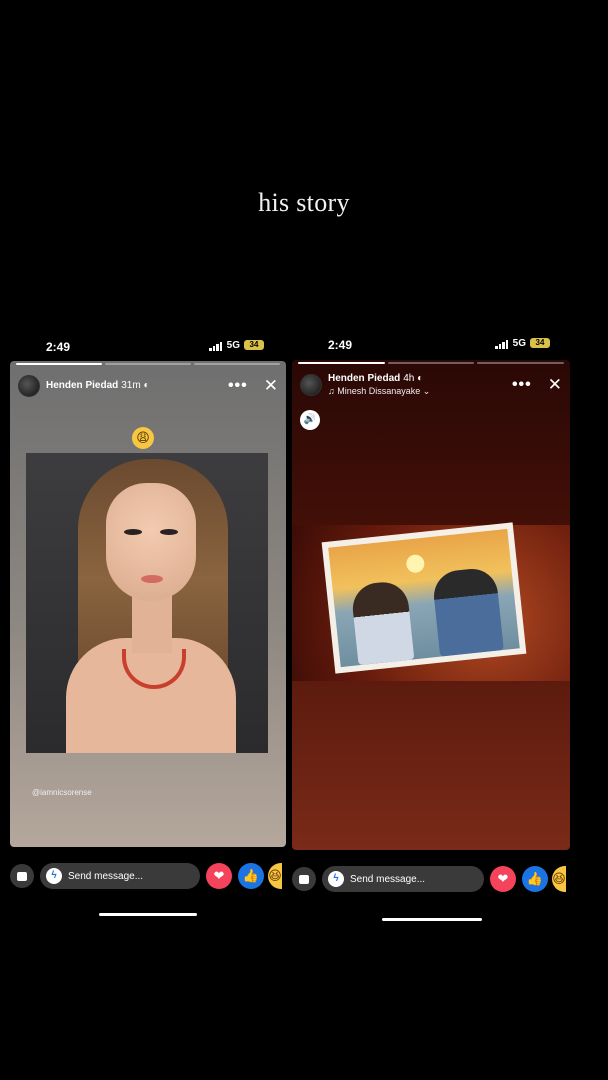 This screenshot has height=1080, width=608. Describe the element at coordinates (304, 202) in the screenshot. I see `story-caption: his story` at that location.